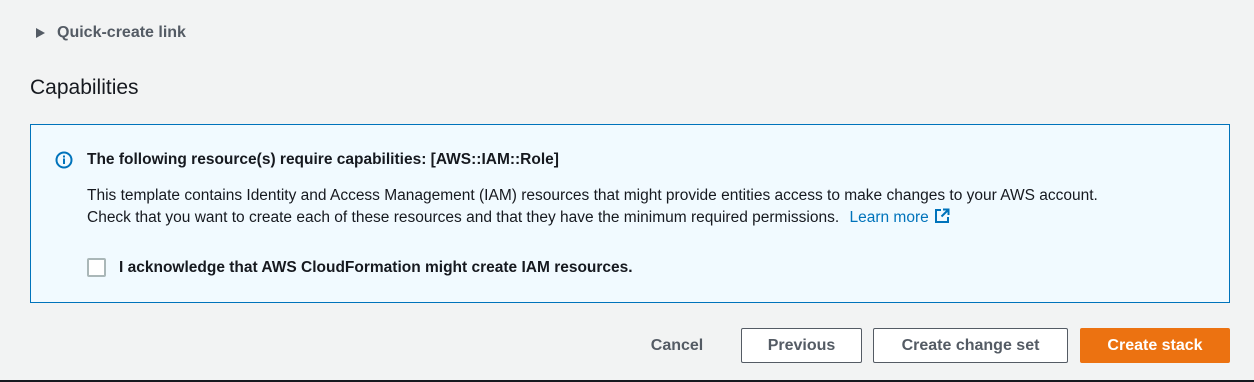 The width and height of the screenshot is (1254, 382). Describe the element at coordinates (64, 160) in the screenshot. I see `info-icon` at that location.